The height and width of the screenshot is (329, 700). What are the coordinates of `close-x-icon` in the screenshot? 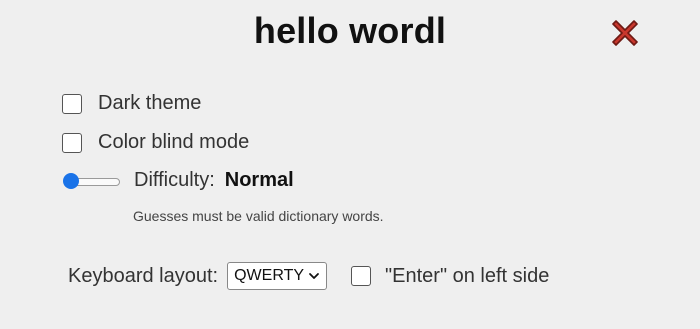 It's located at (625, 33).